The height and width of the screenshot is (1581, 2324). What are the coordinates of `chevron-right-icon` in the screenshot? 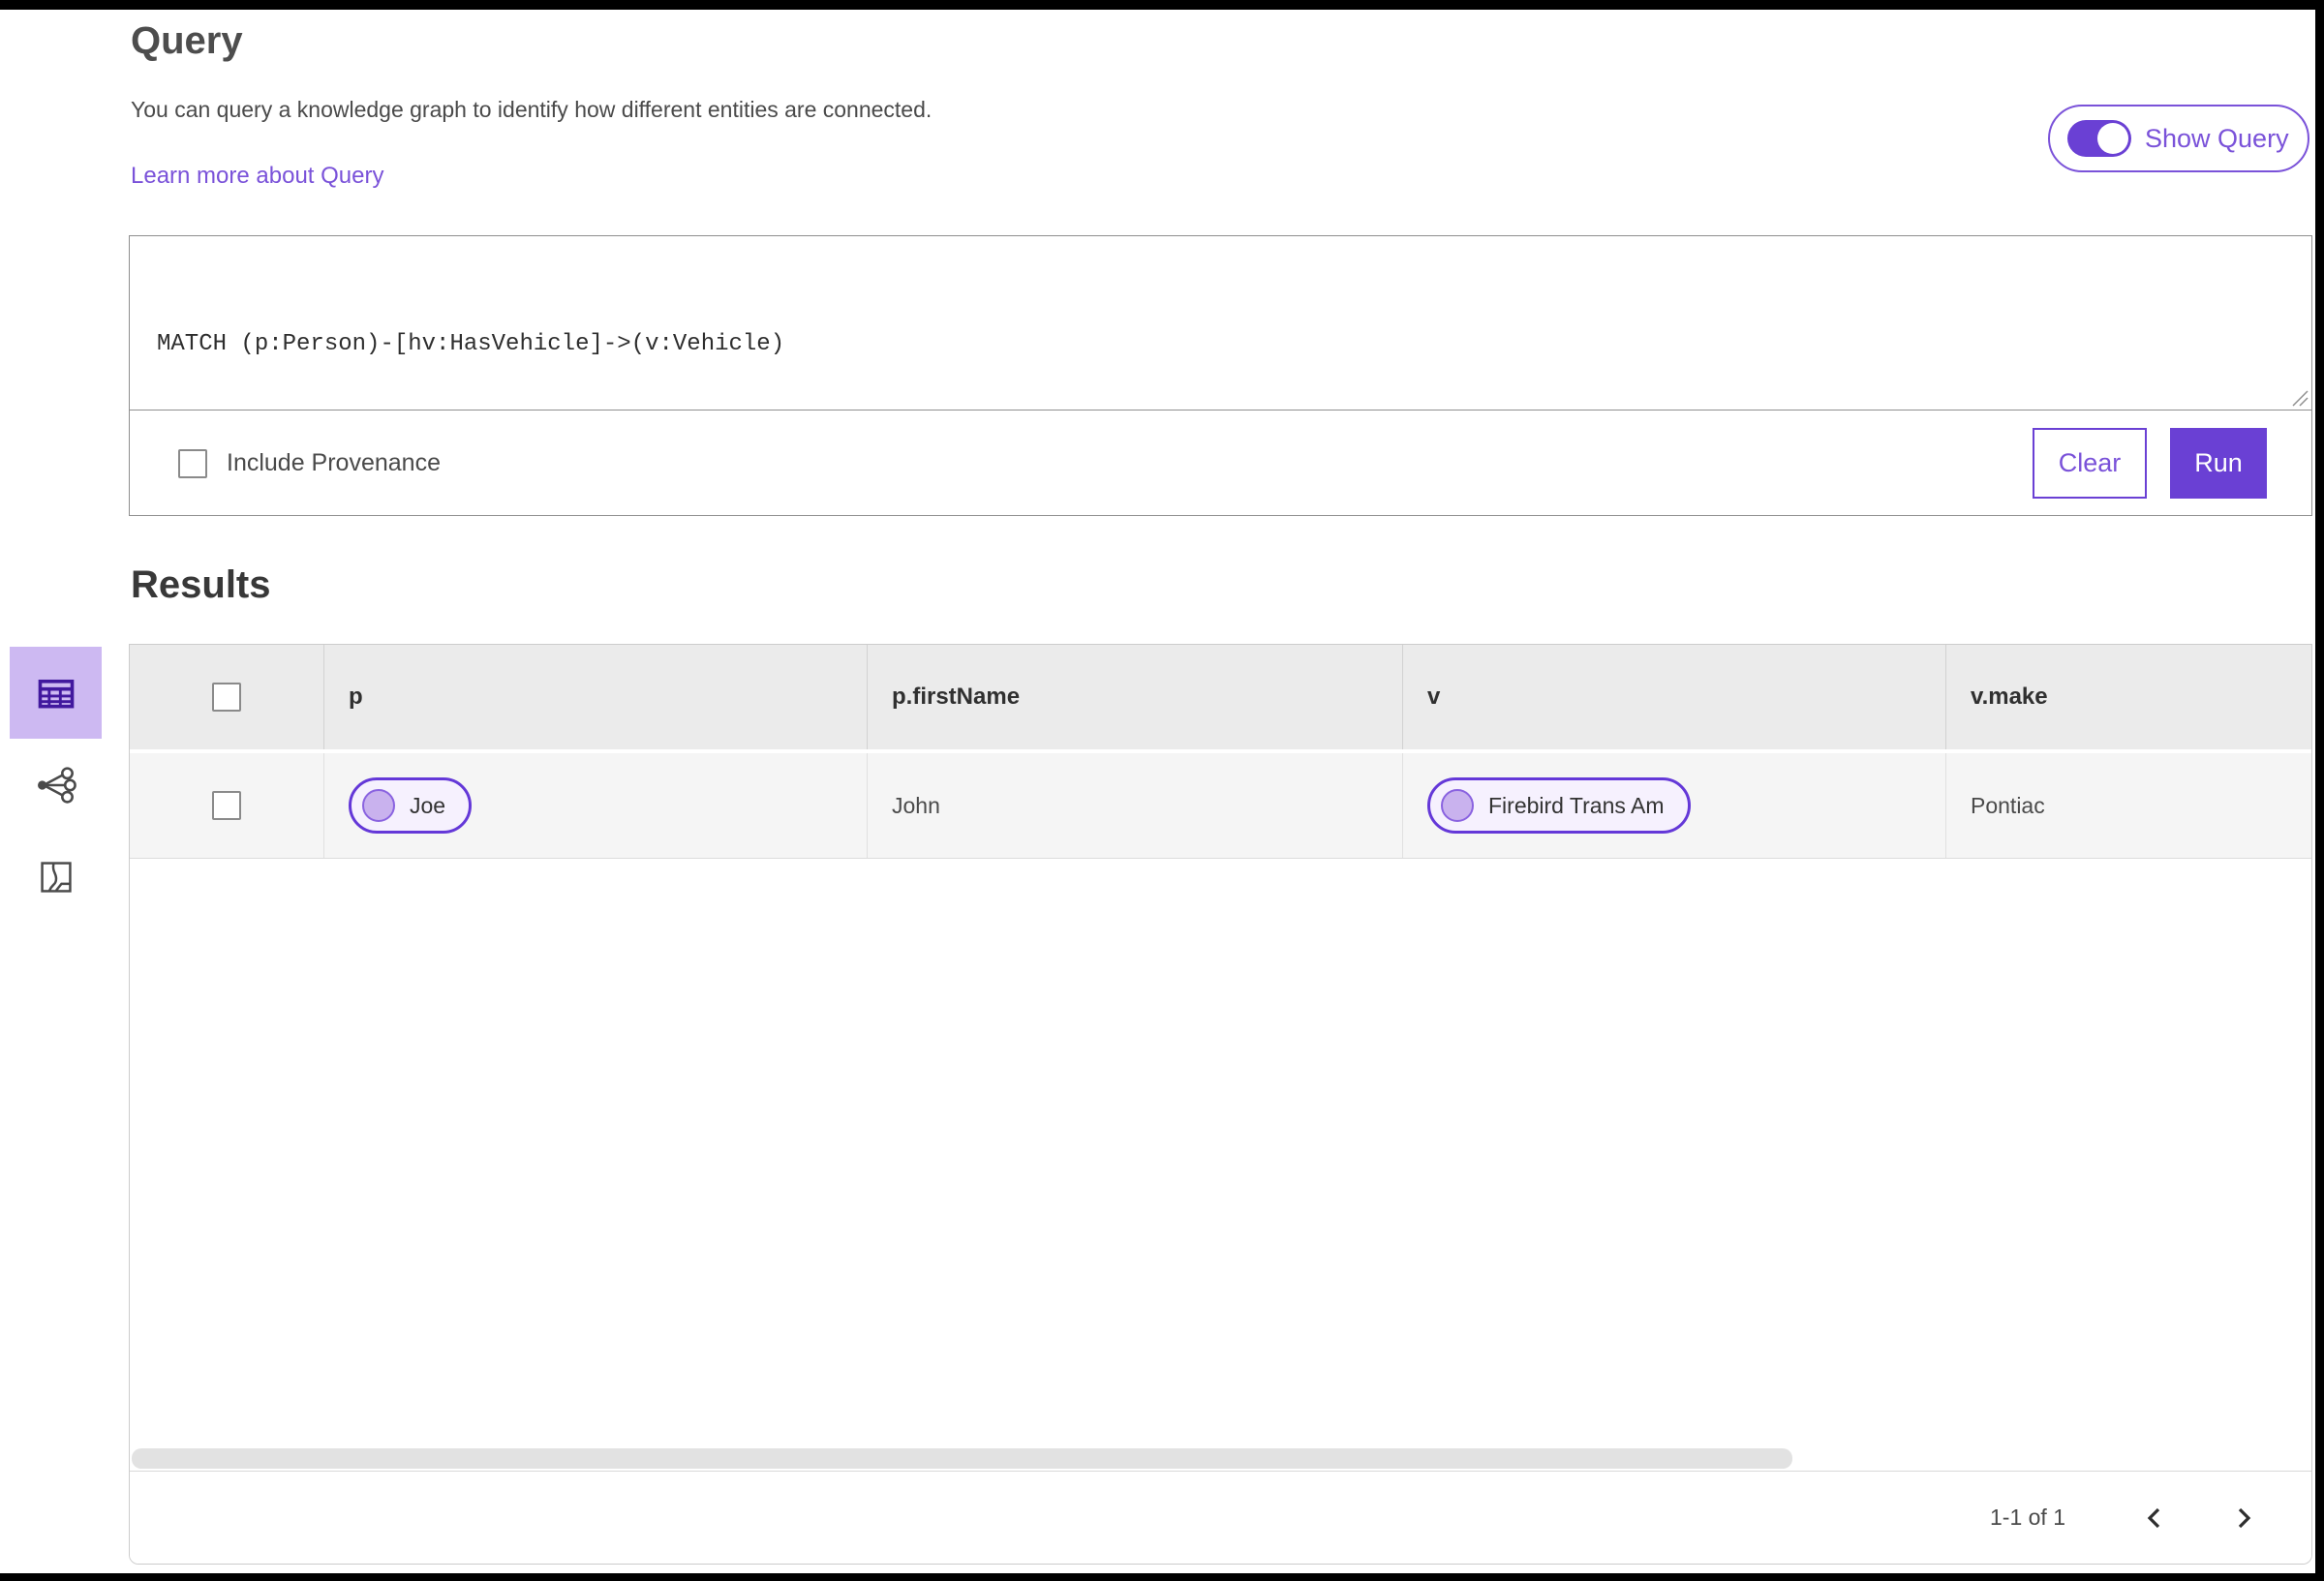 It's located at (2245, 1517).